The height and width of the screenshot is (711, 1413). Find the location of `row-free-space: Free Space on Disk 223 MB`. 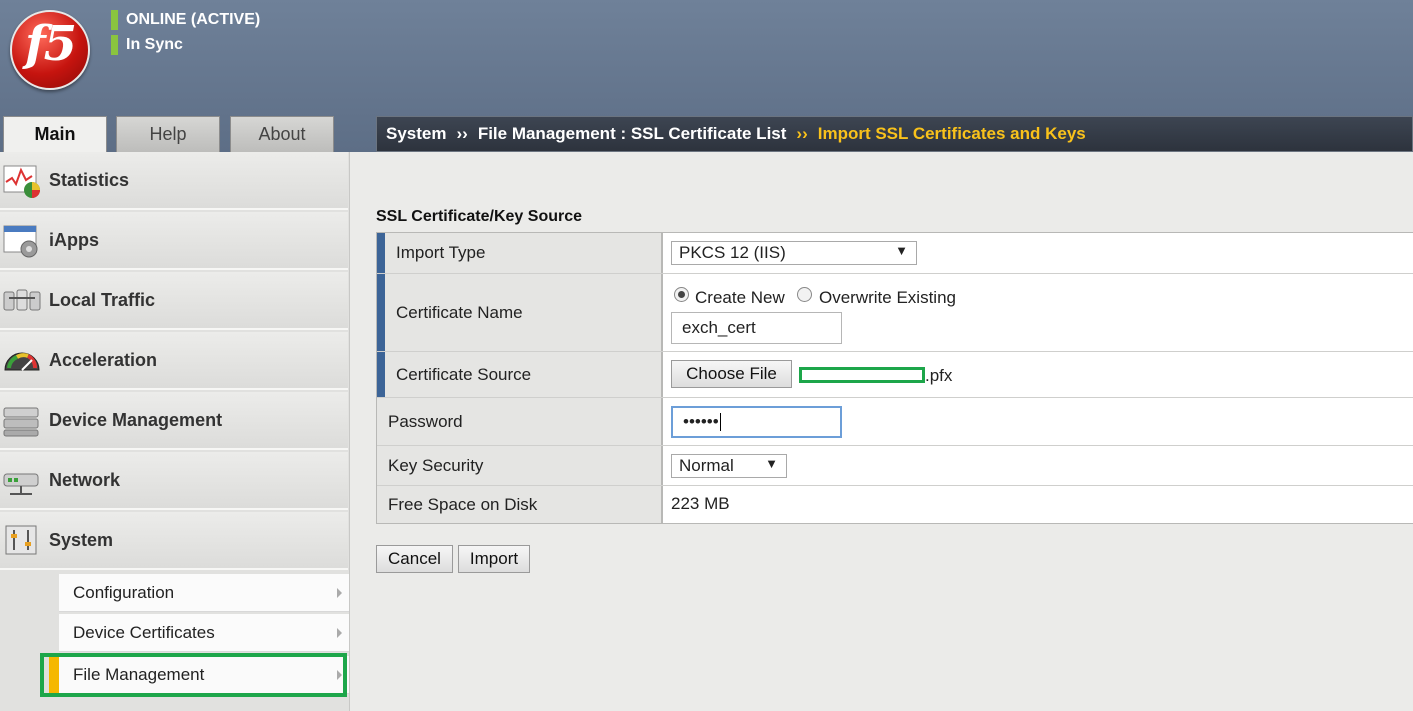

row-free-space: Free Space on Disk 223 MB is located at coordinates (895, 504).